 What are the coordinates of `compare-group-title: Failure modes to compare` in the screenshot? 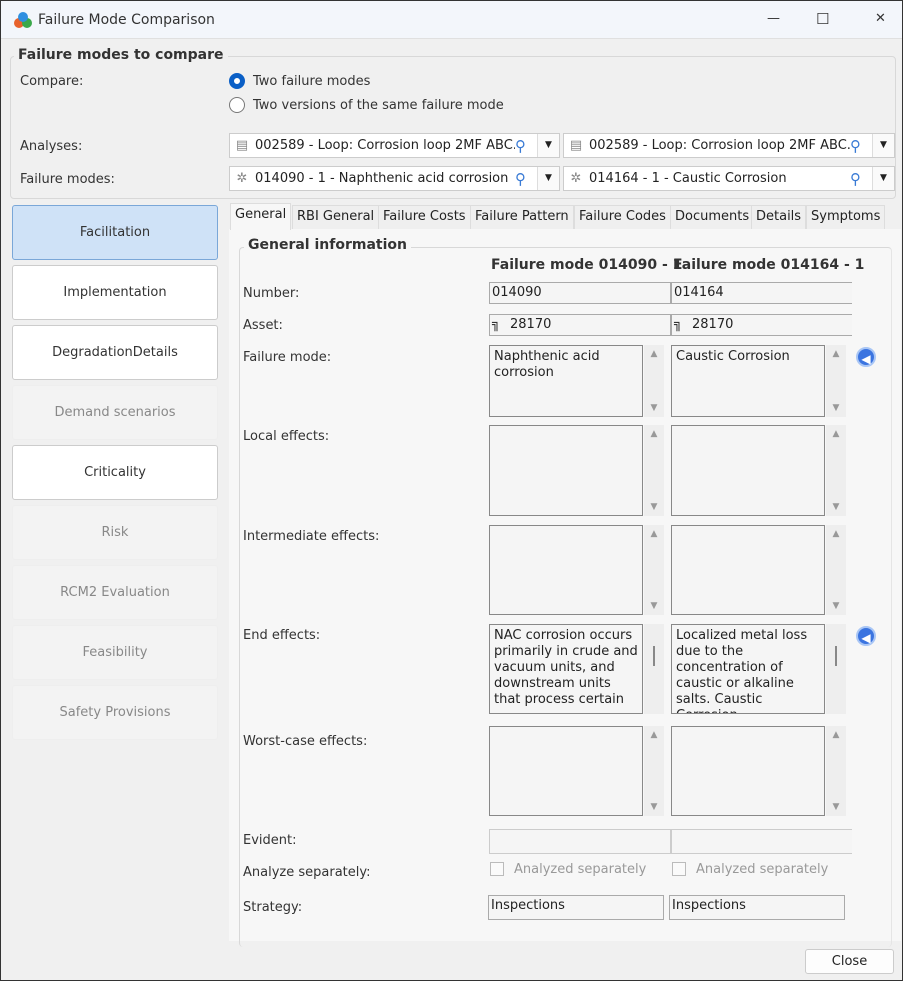 It's located at (121, 55).